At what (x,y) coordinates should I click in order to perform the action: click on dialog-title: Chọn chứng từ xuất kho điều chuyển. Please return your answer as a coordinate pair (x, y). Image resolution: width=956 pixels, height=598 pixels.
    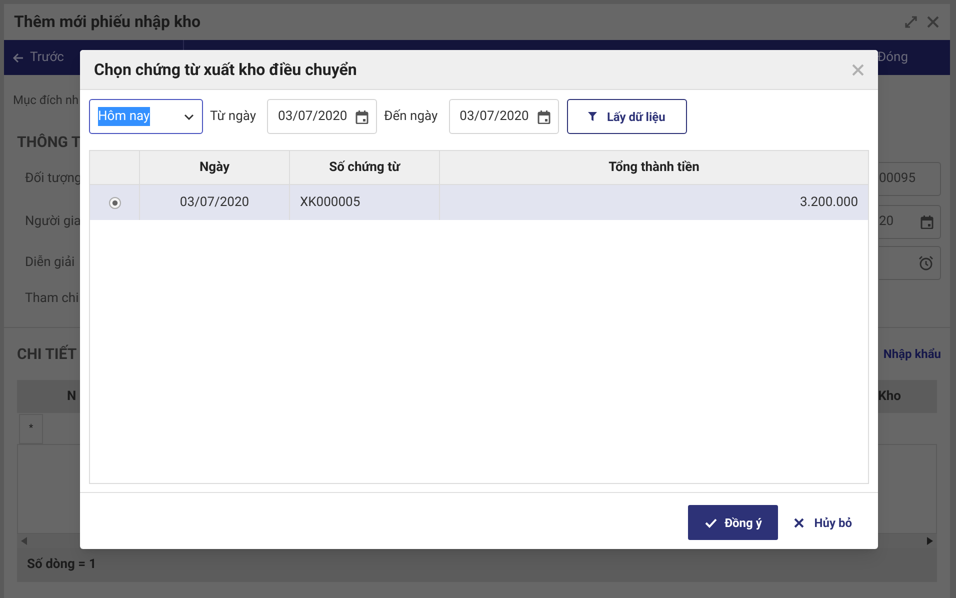
    Looking at the image, I should click on (225, 69).